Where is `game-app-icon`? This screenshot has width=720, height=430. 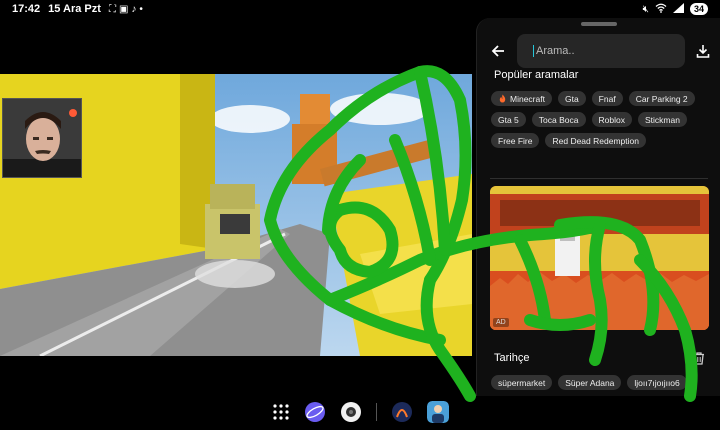 game-app-icon is located at coordinates (402, 412).